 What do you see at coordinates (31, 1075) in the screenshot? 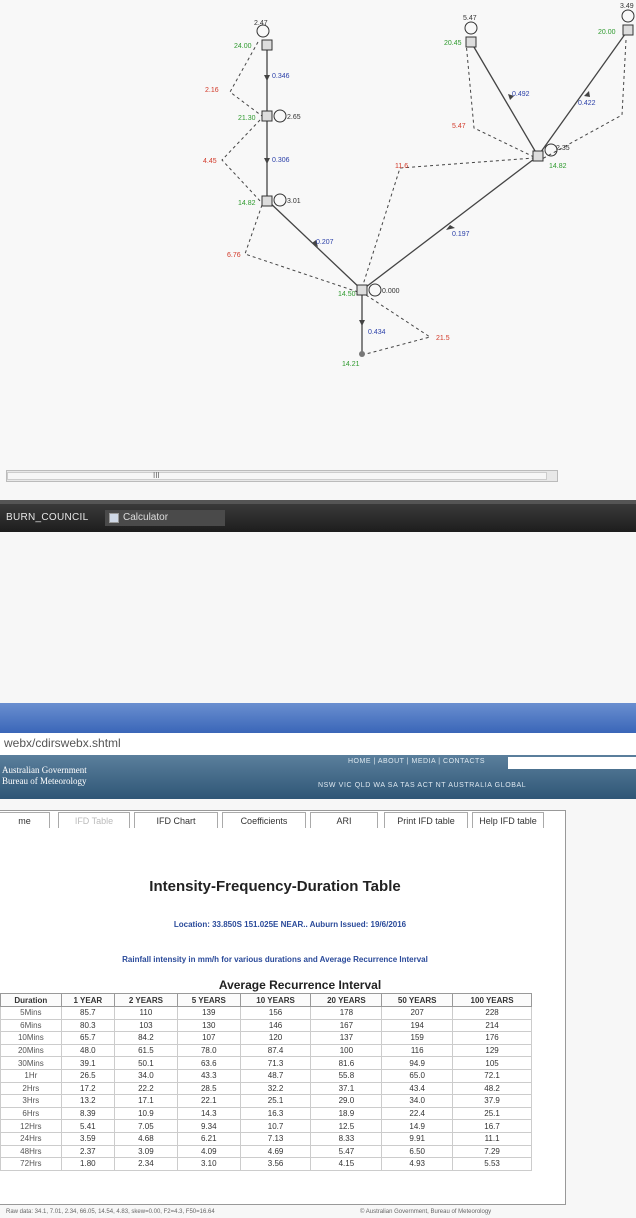
I see `duration-cell: 1Hr` at bounding box center [31, 1075].